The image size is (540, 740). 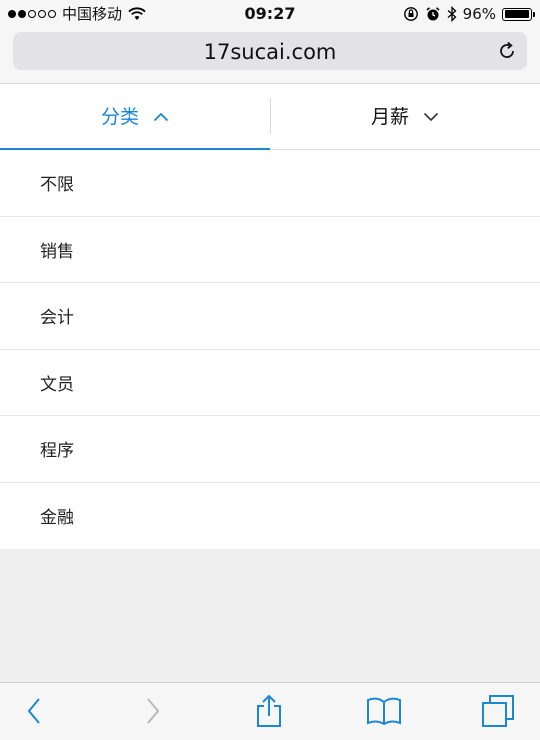 I want to click on list-item: 程序, so click(x=270, y=449).